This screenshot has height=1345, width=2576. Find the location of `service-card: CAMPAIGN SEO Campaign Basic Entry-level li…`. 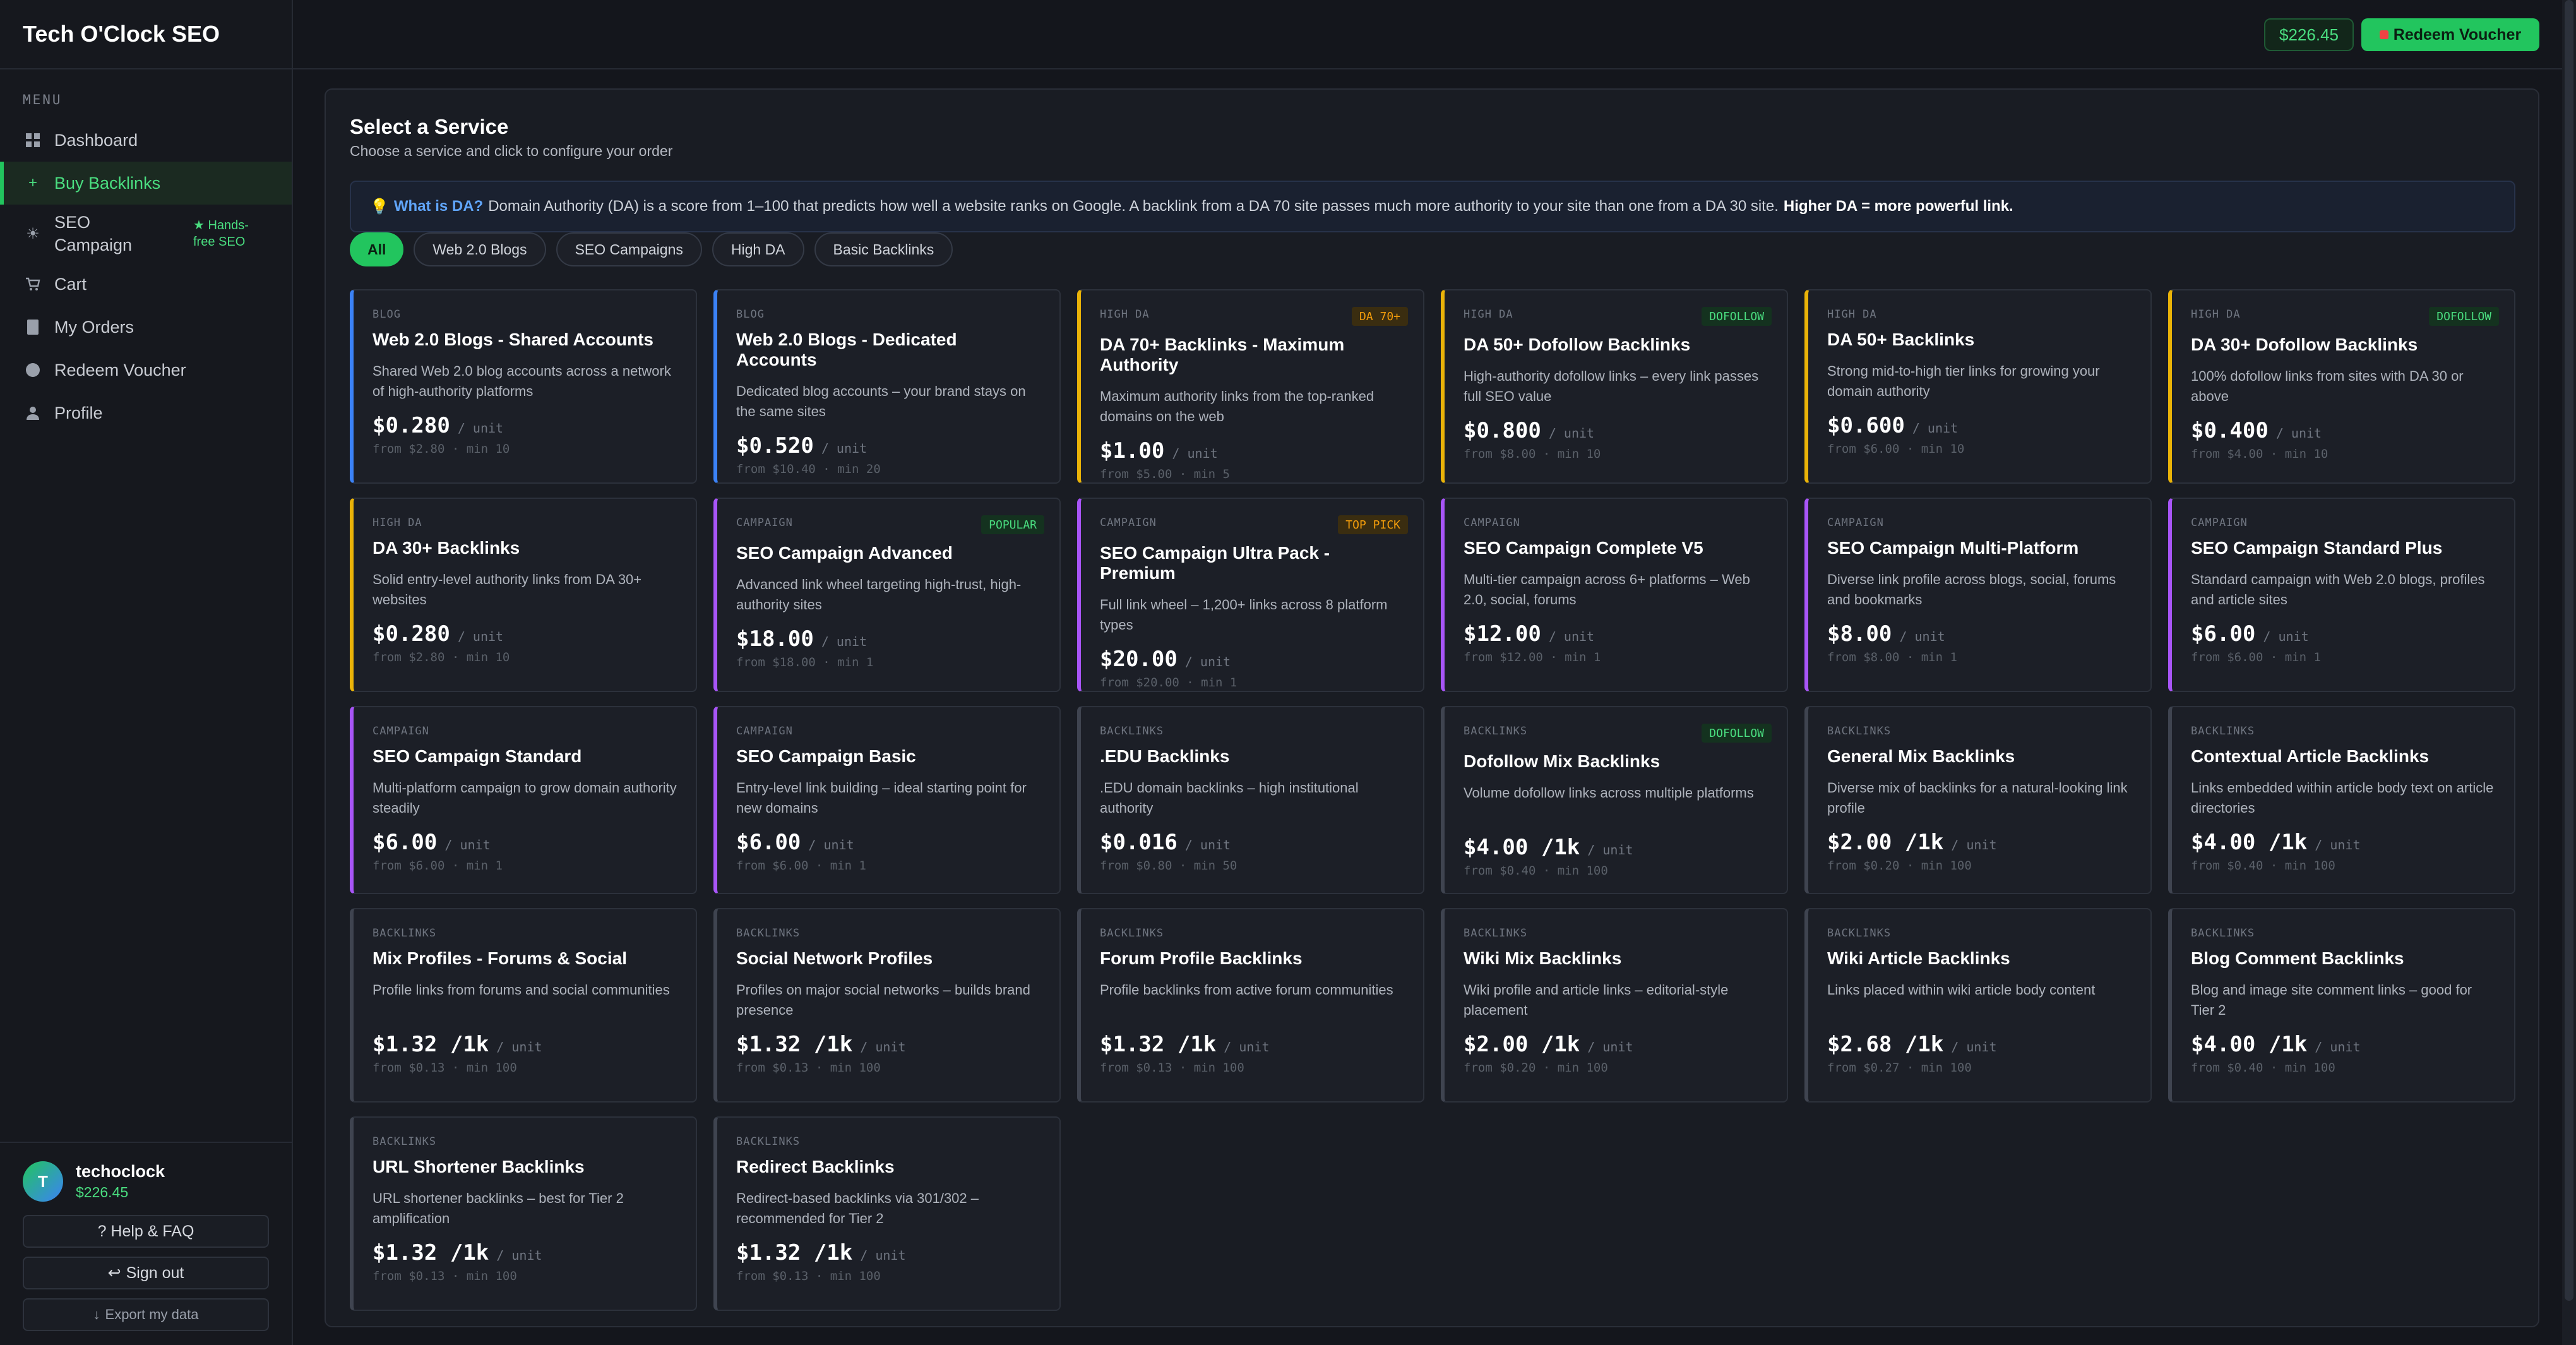

service-card: CAMPAIGN SEO Campaign Basic Entry-level li… is located at coordinates (887, 800).